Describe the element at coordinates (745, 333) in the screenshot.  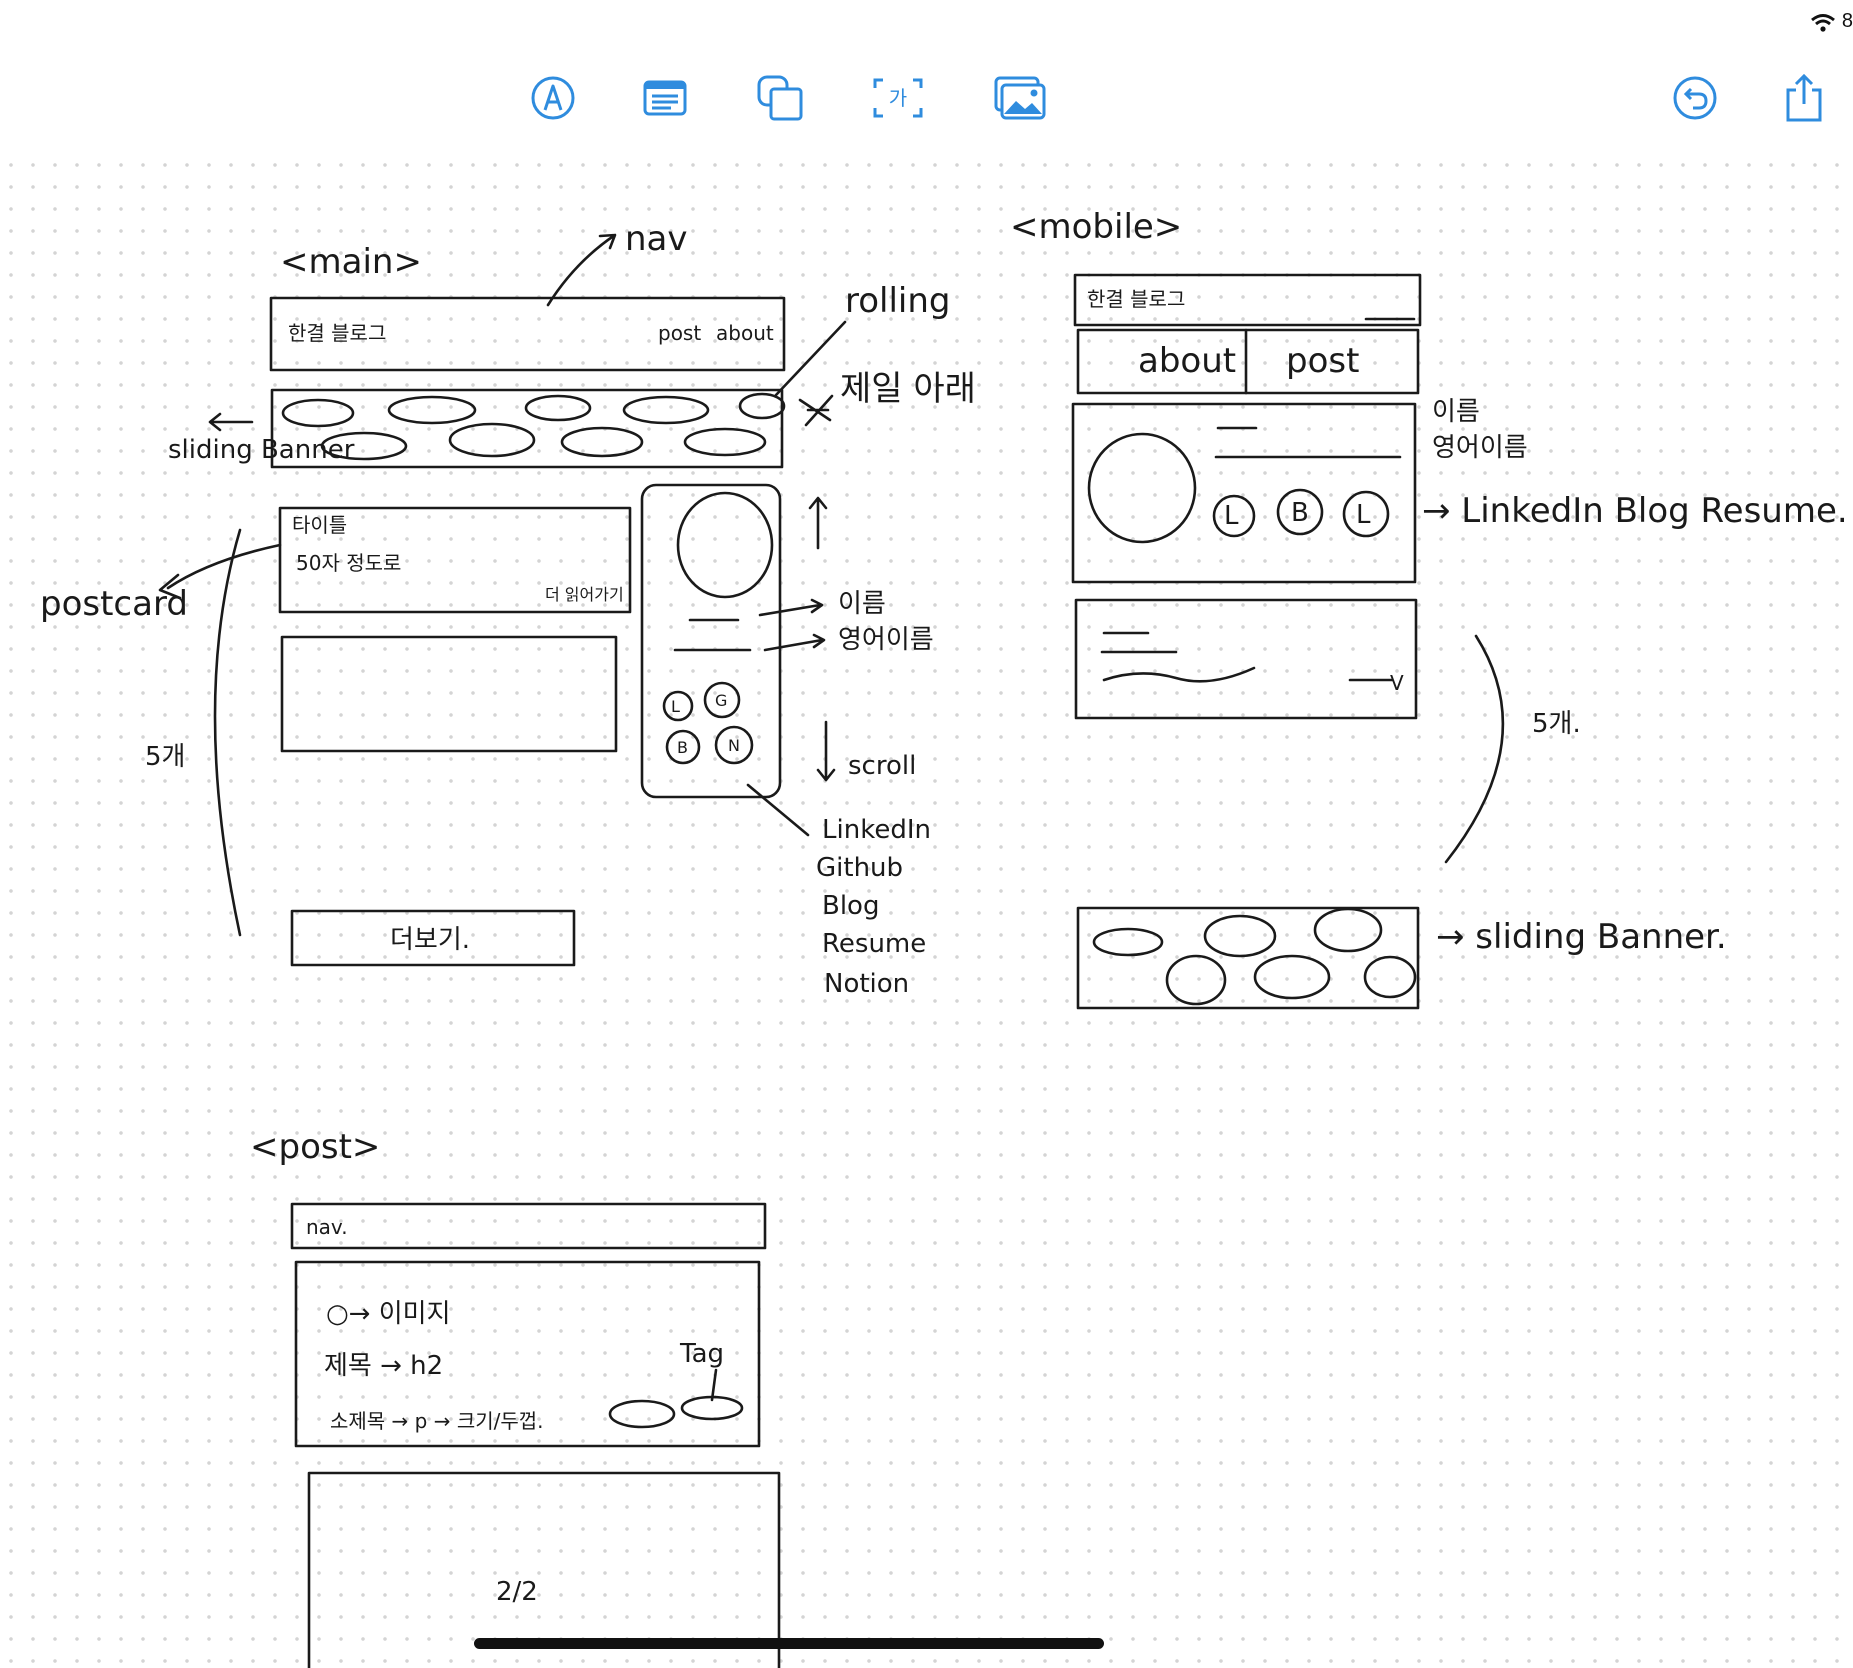
I see `main-nav-about: about` at that location.